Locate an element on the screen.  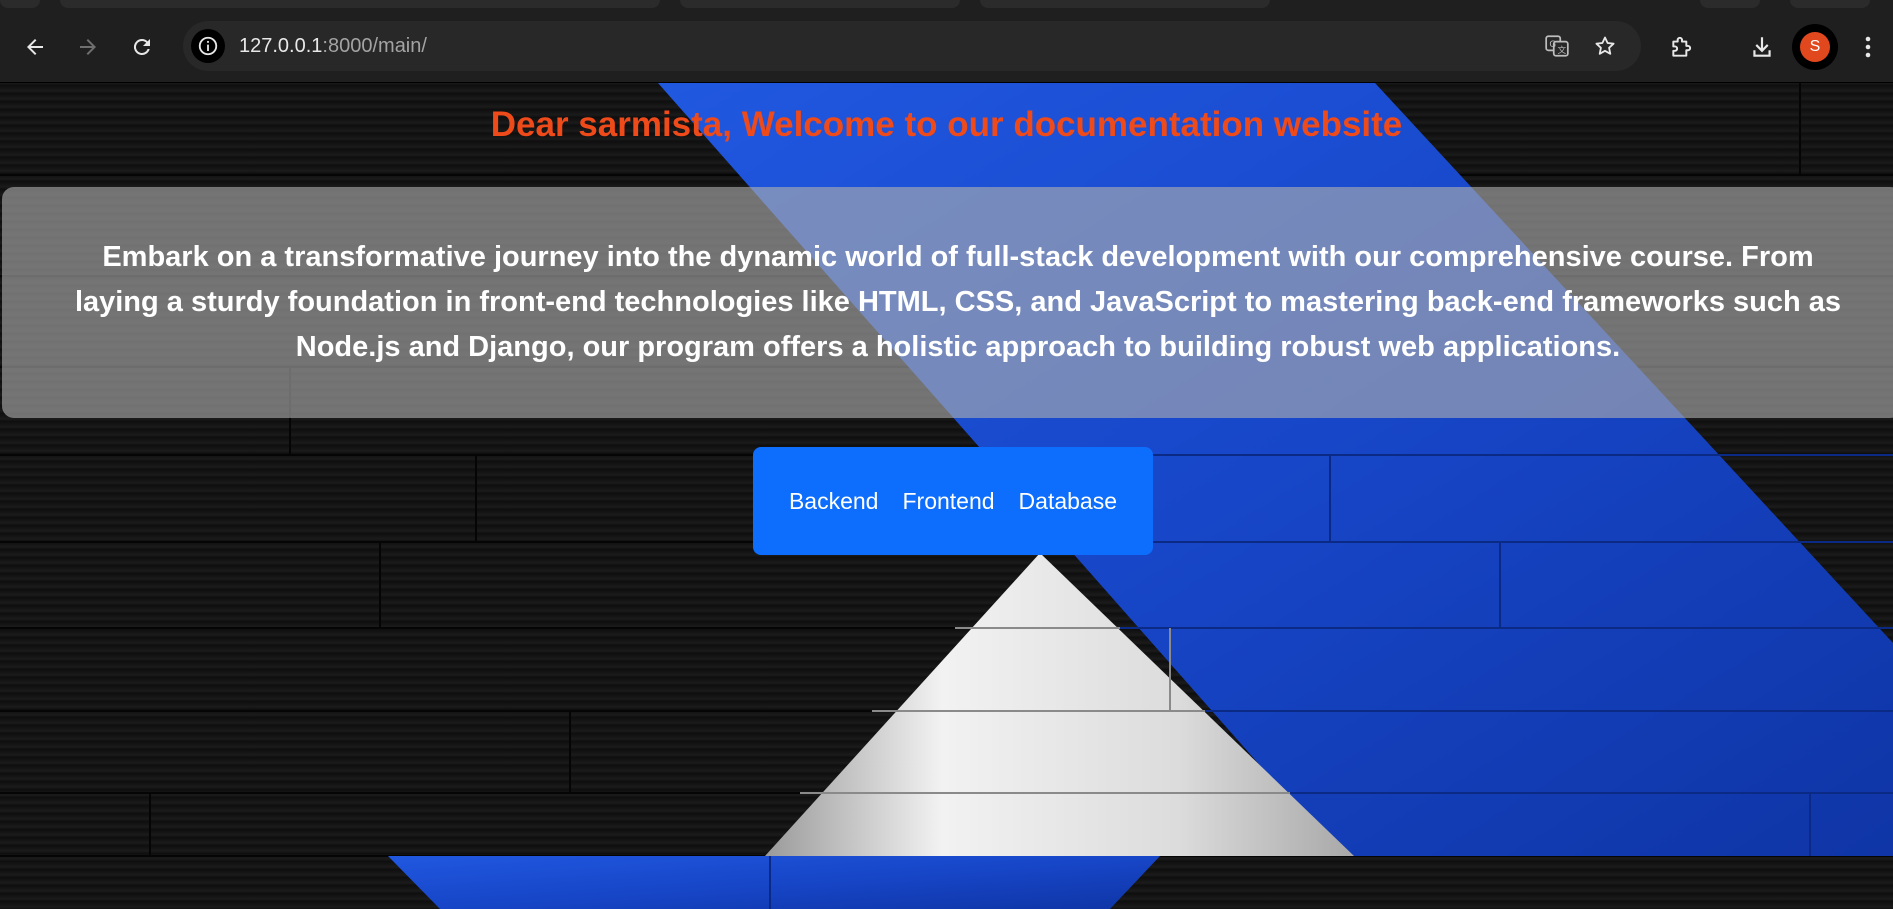
tab-strip is located at coordinates (946, 6).